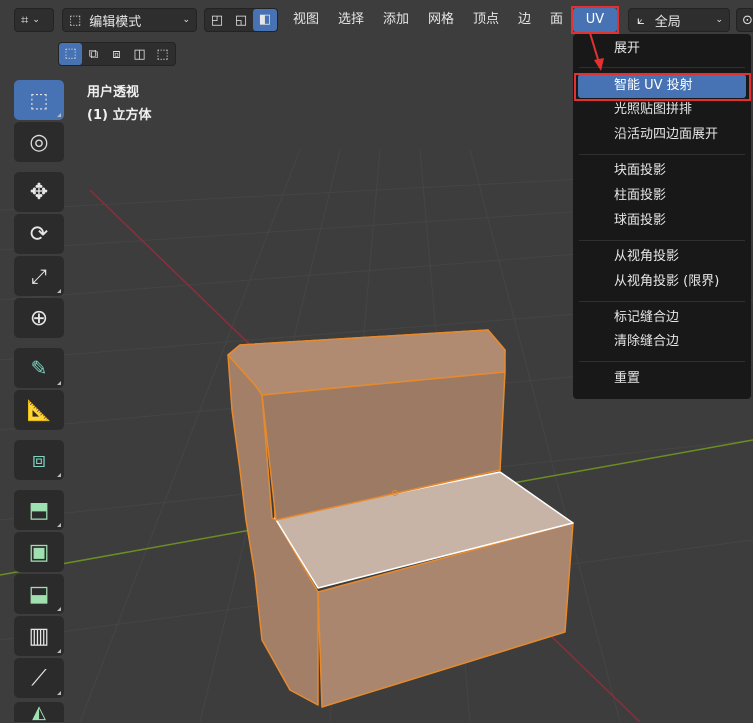 Image resolution: width=753 pixels, height=723 pixels. I want to click on tool-rotate: ⟳, so click(39, 234).